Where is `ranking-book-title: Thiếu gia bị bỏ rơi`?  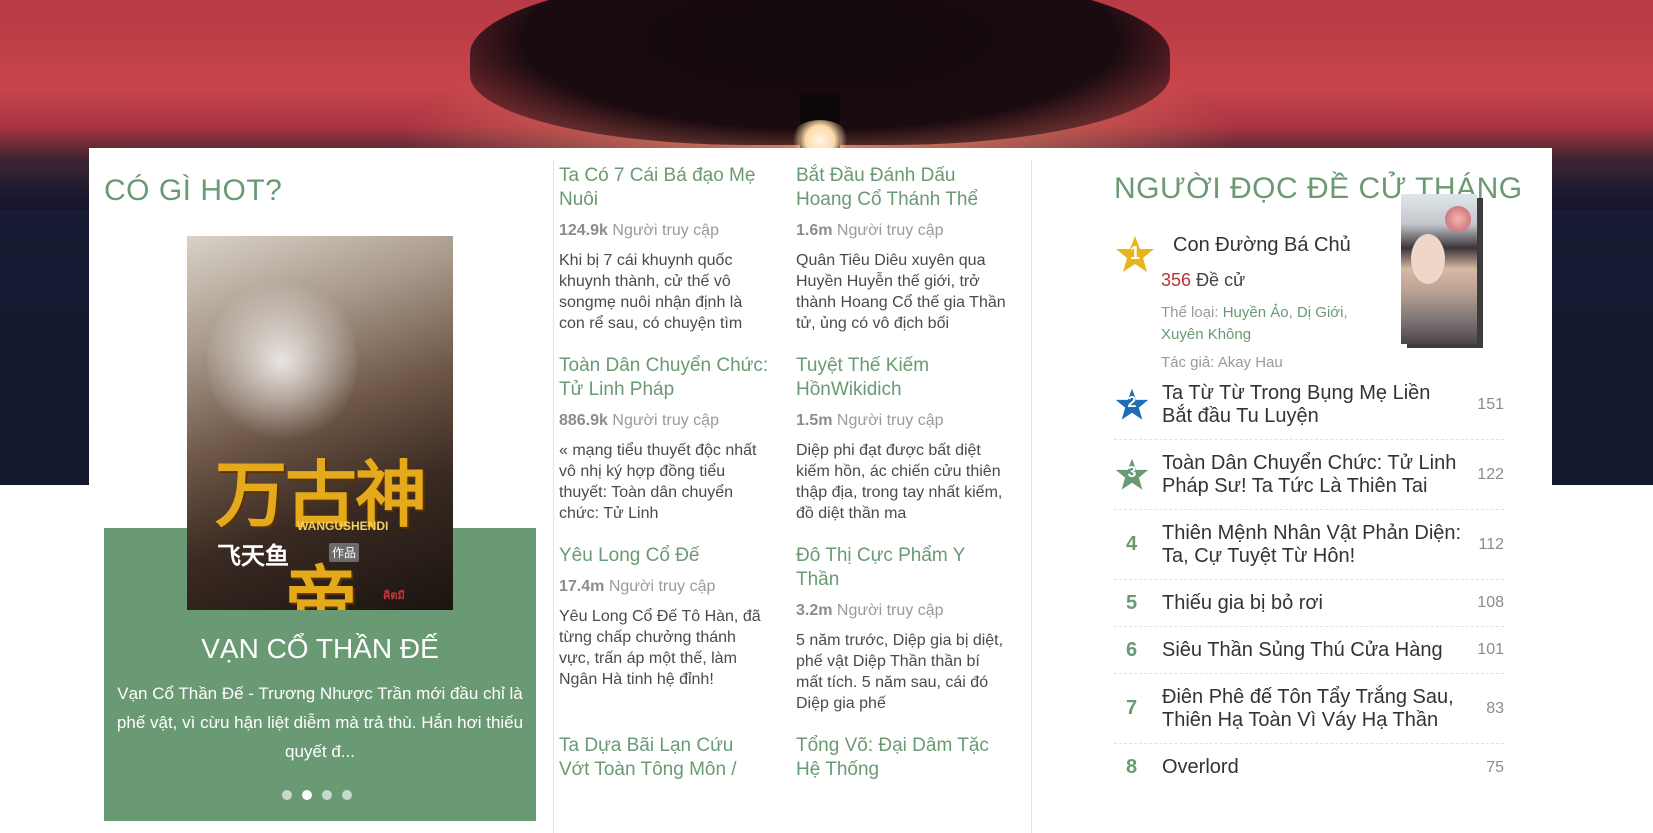 ranking-book-title: Thiếu gia bị bỏ rơi is located at coordinates (1312, 603).